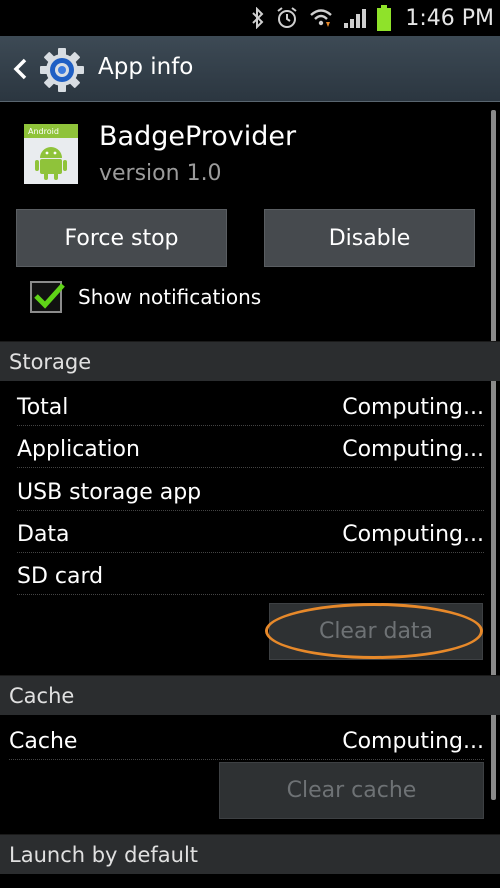  I want to click on page-title: App info, so click(146, 67).